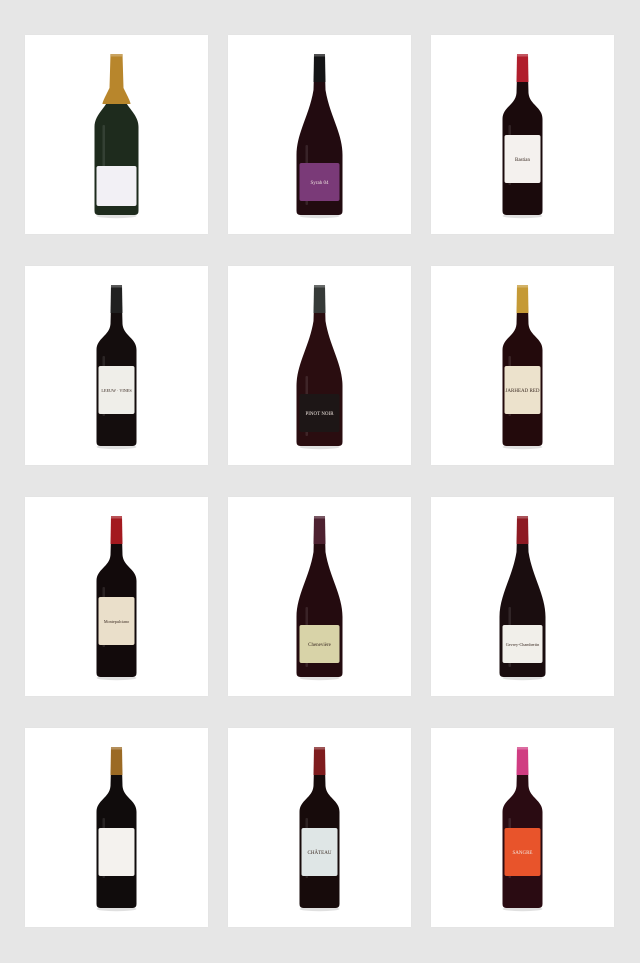 This screenshot has height=963, width=640. I want to click on leeuw-vines-bottle-image: LEEUW · VINES, so click(116, 367).